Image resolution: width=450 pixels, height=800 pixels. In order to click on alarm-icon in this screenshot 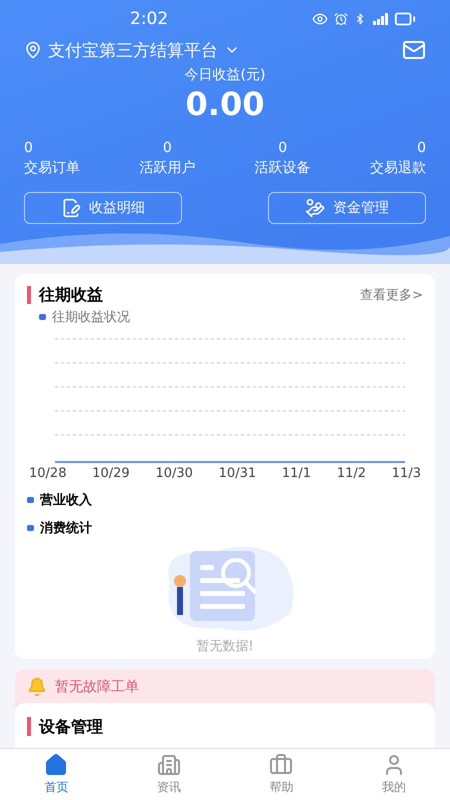, I will do `click(341, 19)`.